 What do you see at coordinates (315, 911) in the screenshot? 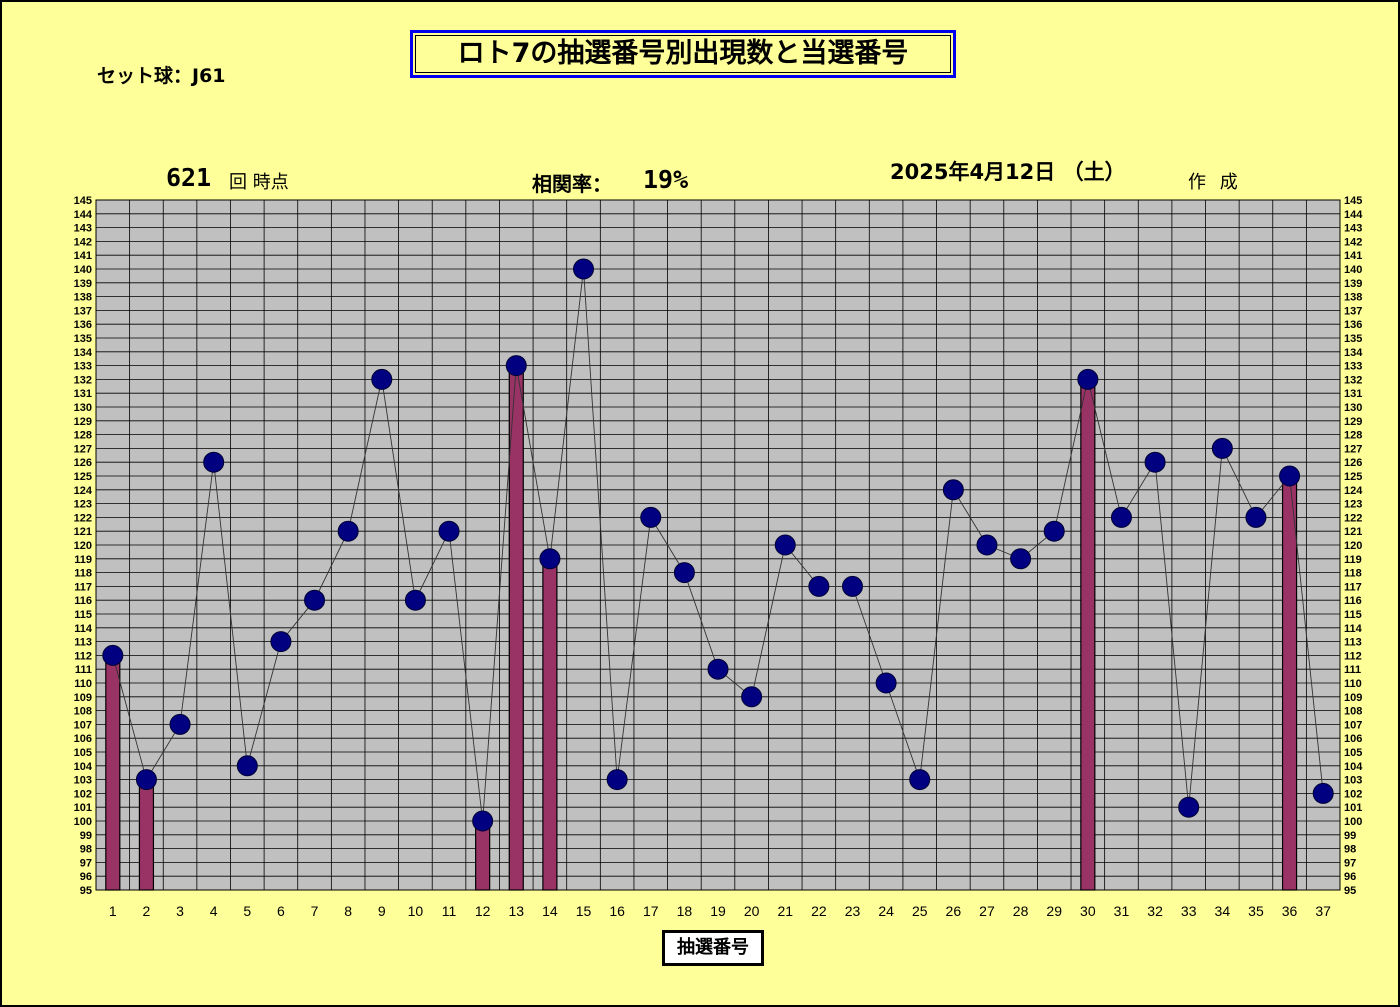
I see `x-tick-label: 7` at bounding box center [315, 911].